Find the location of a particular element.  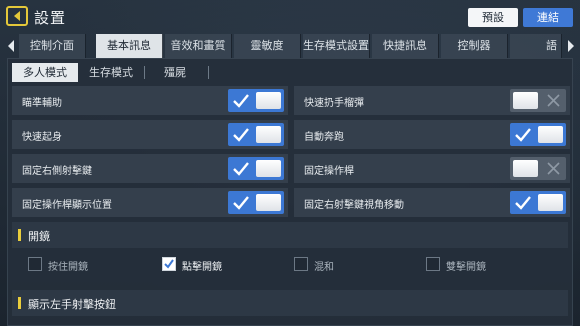

setting-label: 固定操作桿 is located at coordinates (329, 171).